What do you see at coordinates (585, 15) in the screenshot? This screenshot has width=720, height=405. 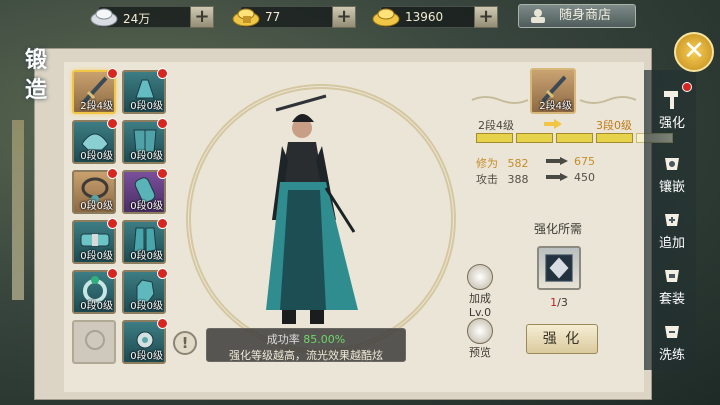 I see `shop-label: 随身商店` at bounding box center [585, 15].